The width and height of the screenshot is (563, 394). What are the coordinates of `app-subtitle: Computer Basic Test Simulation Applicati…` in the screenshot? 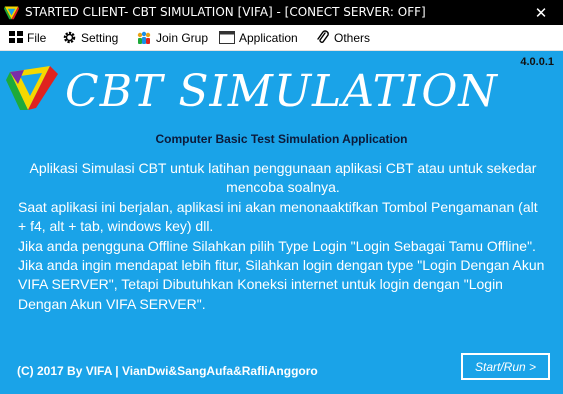 It's located at (281, 139).